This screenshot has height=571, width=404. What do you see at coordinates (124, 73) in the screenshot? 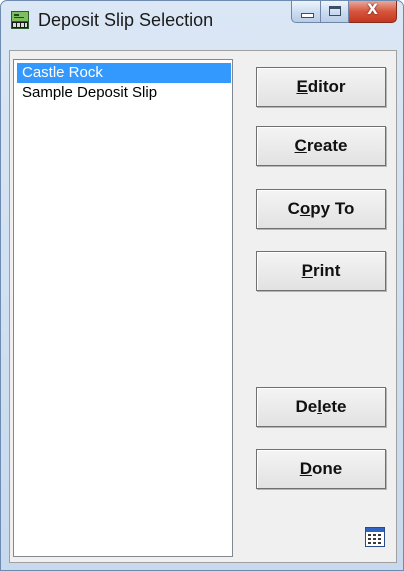
I see `list-item: Castle Rock` at bounding box center [124, 73].